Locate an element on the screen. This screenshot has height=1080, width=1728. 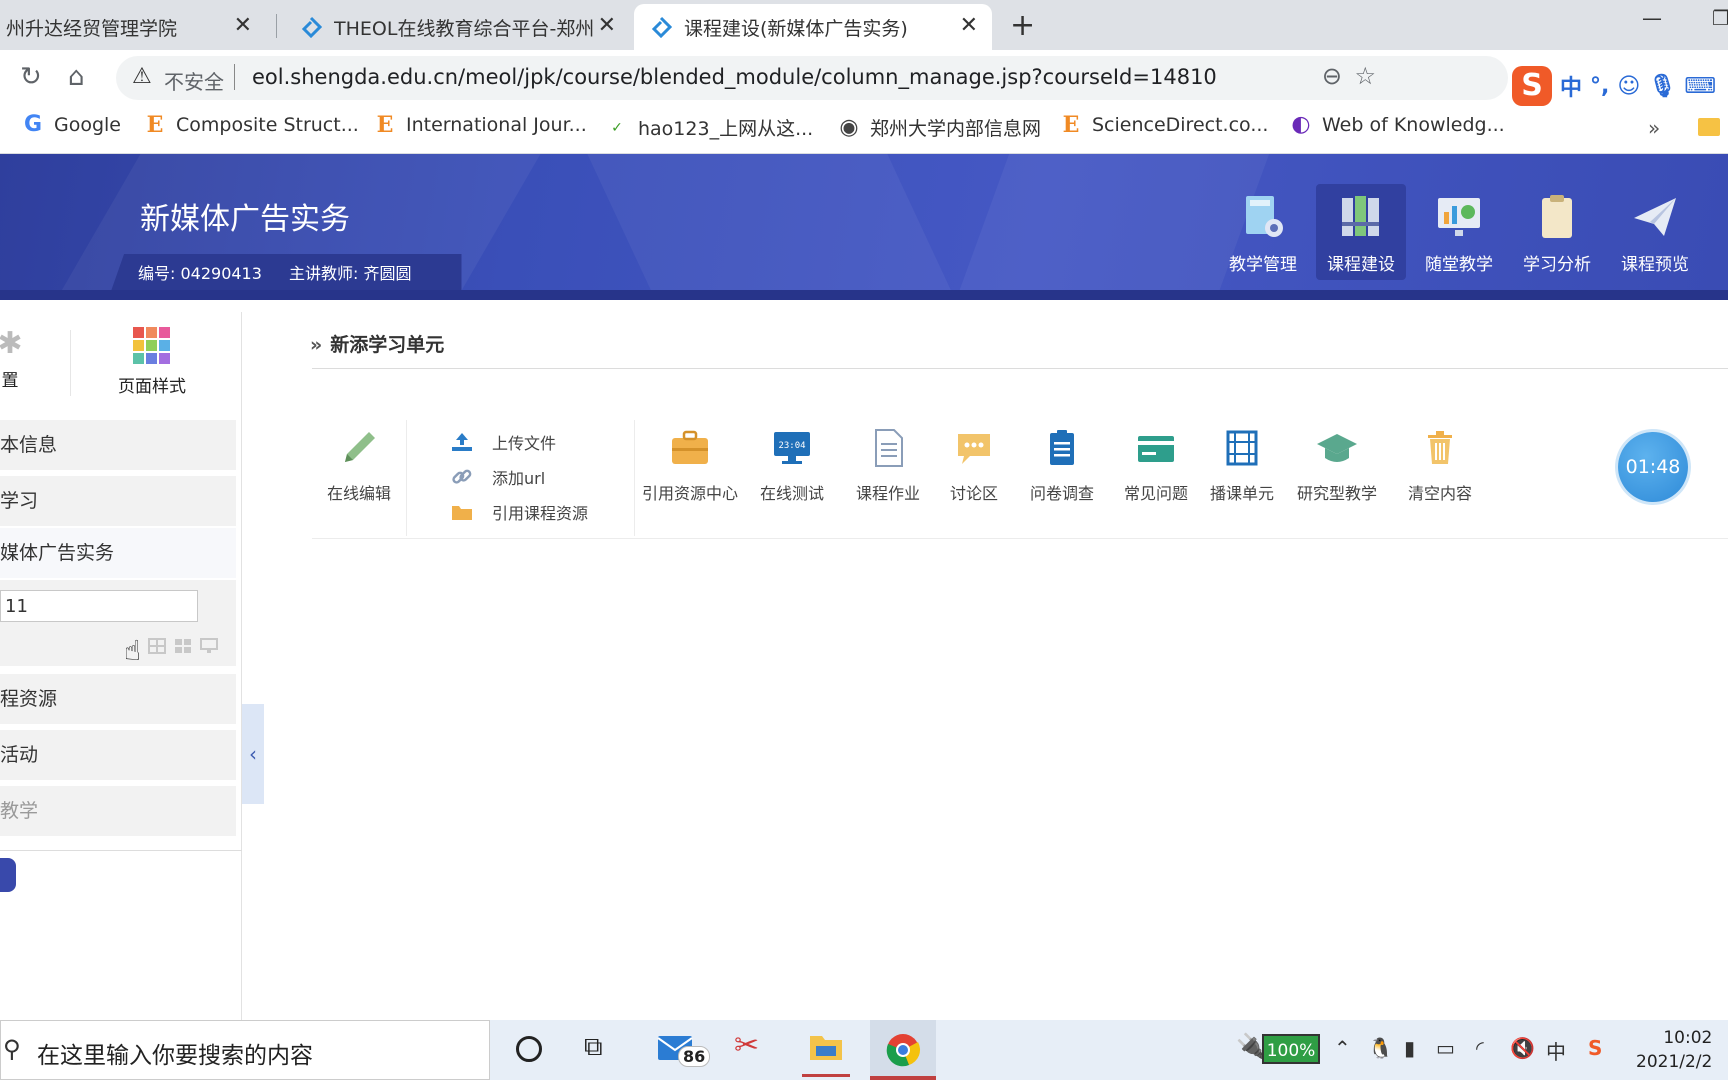
restore-icon: ❐ is located at coordinates (1720, 18).